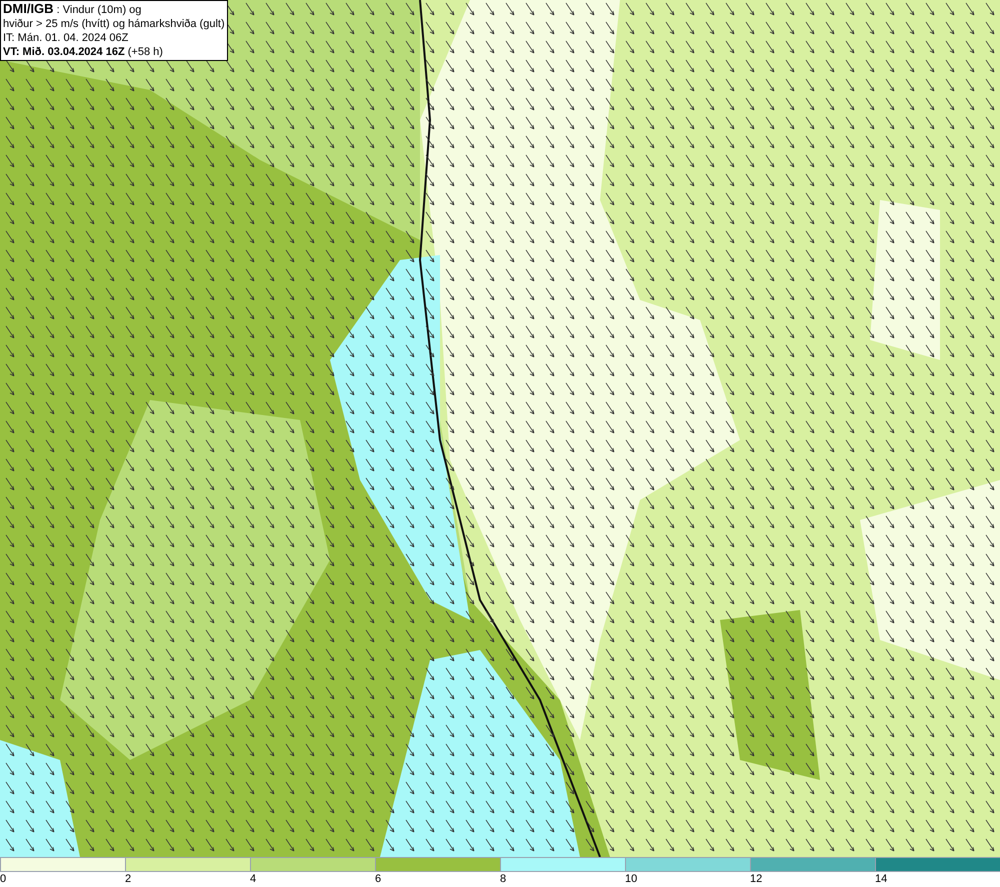 The image size is (1000, 887). What do you see at coordinates (3, 879) in the screenshot?
I see `legend-label: 0` at bounding box center [3, 879].